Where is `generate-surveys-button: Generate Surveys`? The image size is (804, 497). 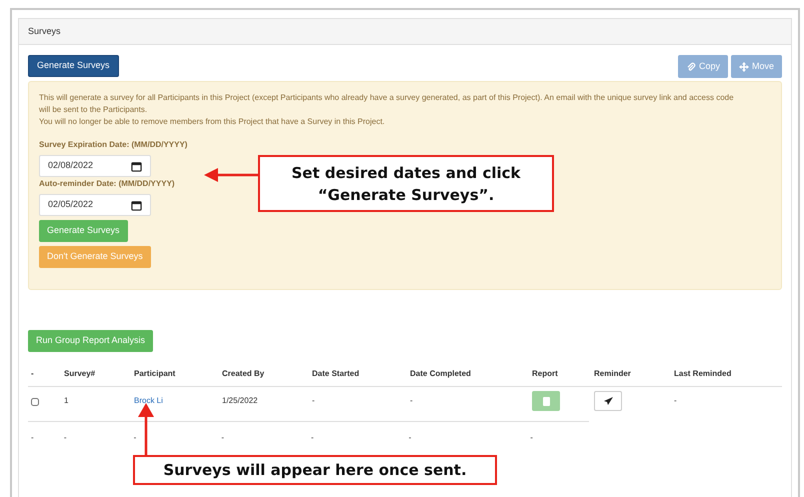 generate-surveys-button: Generate Surveys is located at coordinates (73, 66).